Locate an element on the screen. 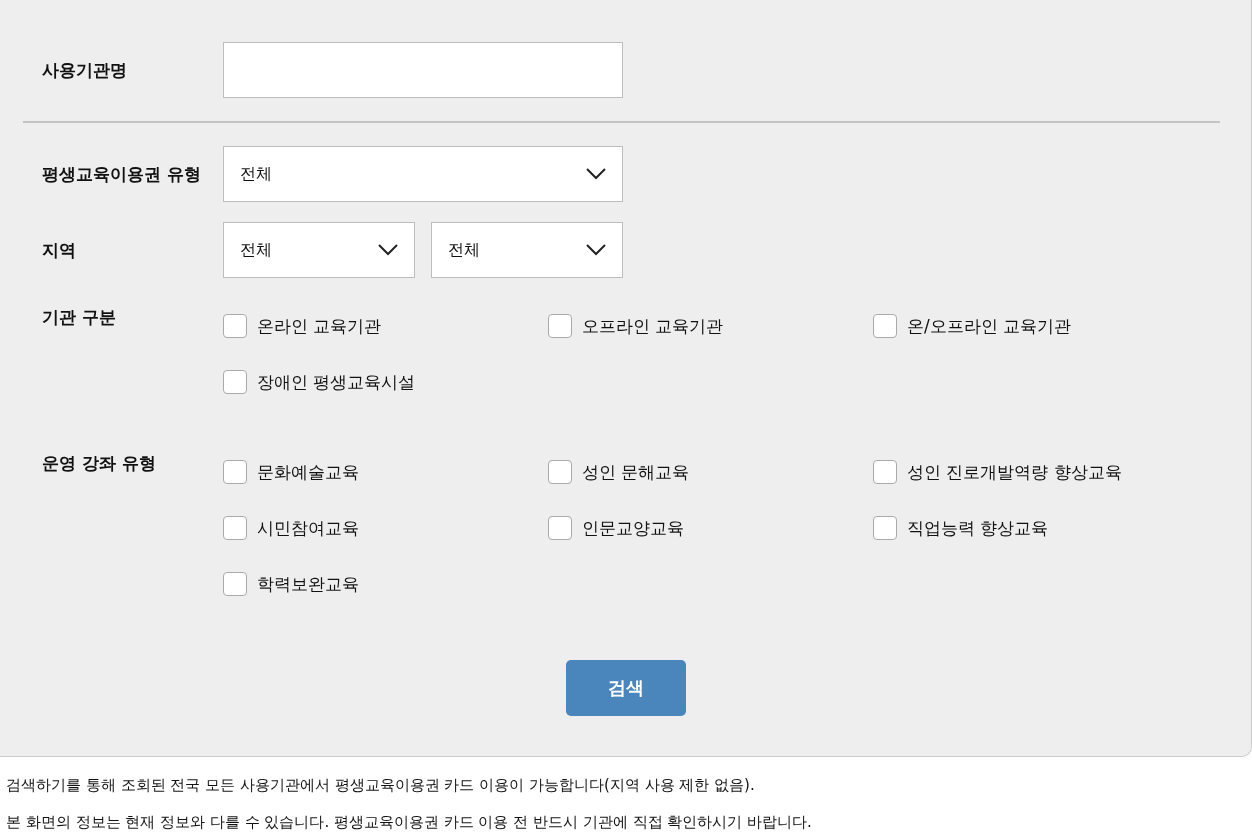 The image size is (1252, 838). checkbox-label: 장애인 평생교육시설 is located at coordinates (336, 382).